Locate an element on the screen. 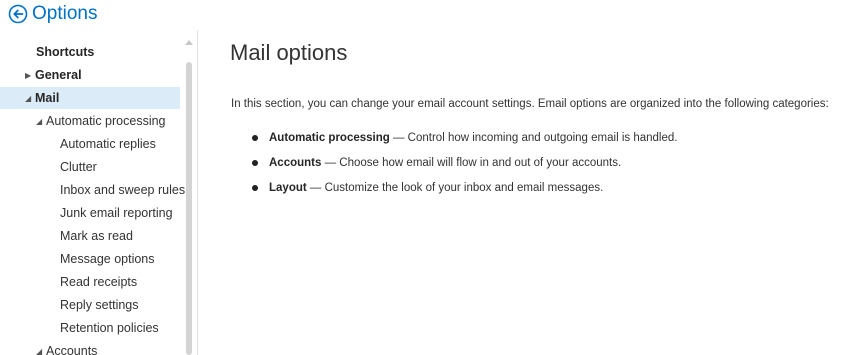 The width and height of the screenshot is (862, 355). nav-item-automatic-replies: Automatic replies is located at coordinates (108, 144).